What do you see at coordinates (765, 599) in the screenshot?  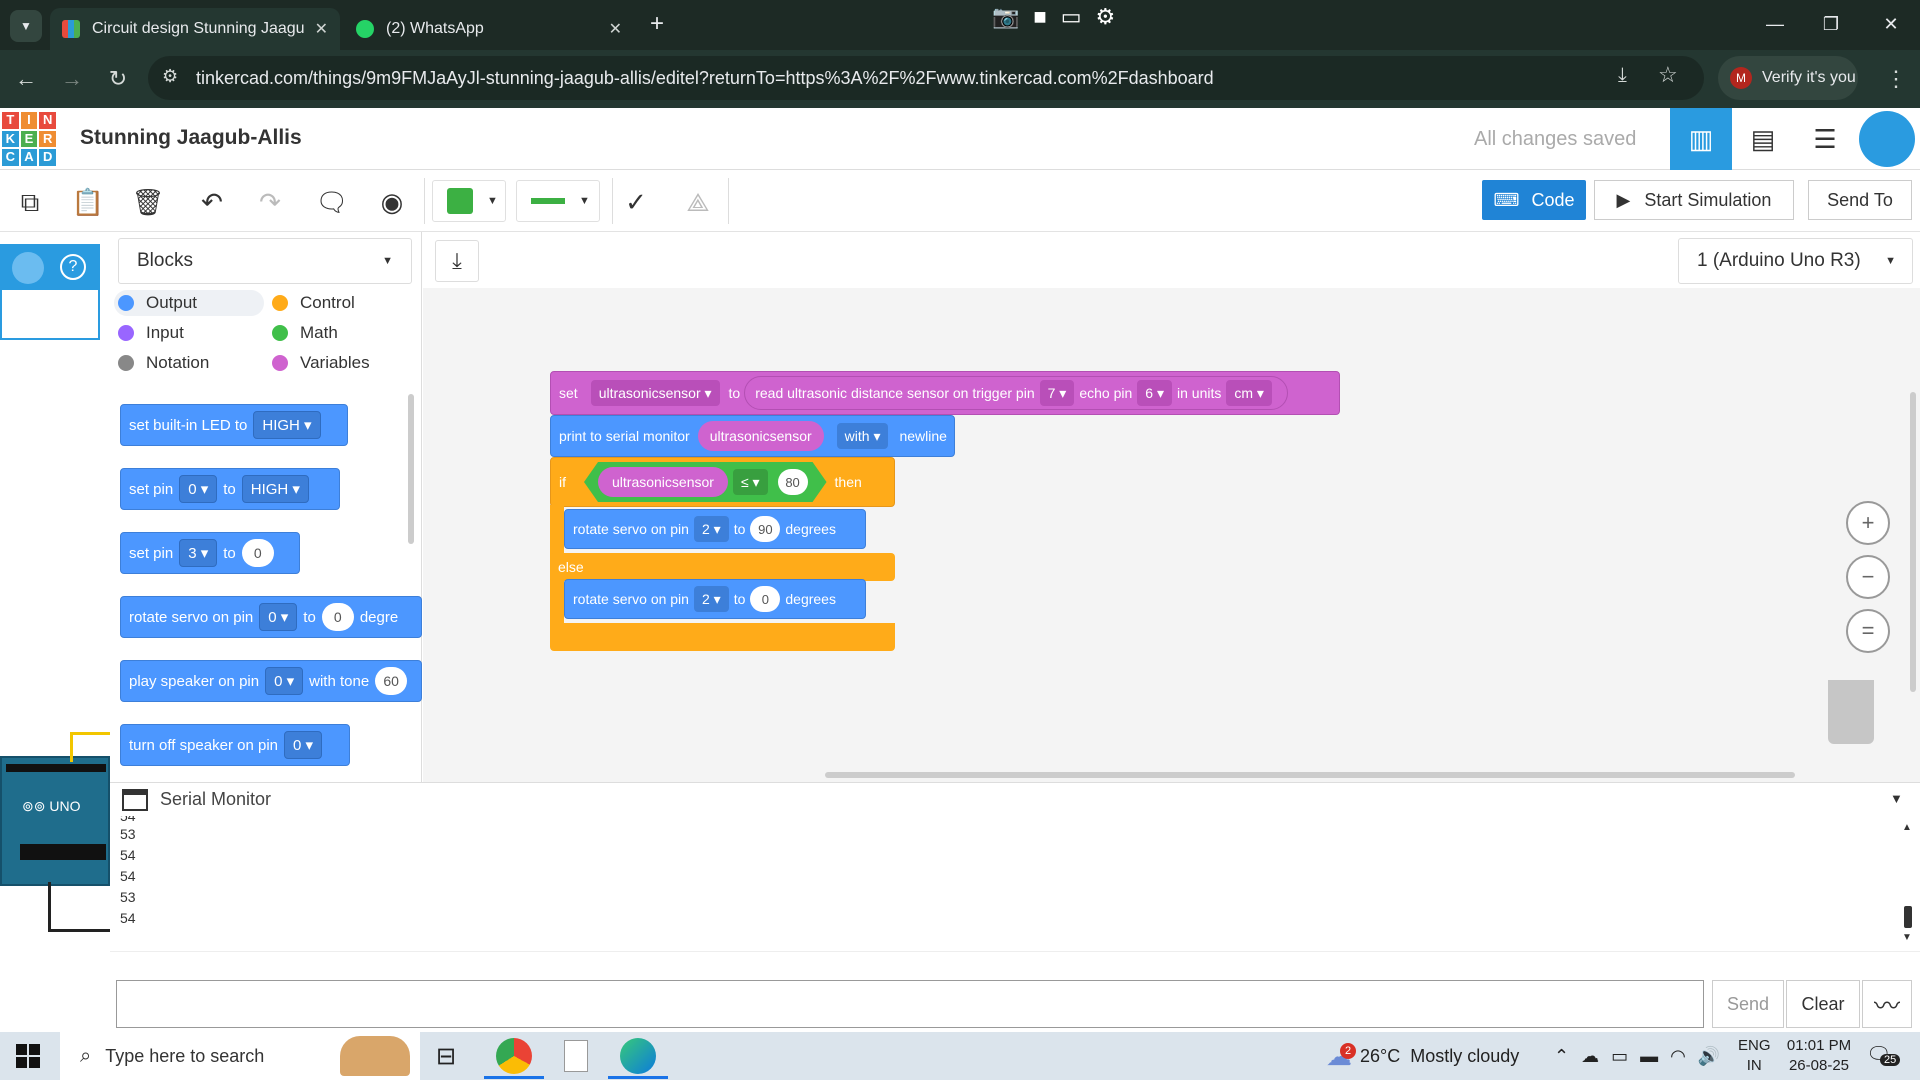 I see `angle-input: 0` at bounding box center [765, 599].